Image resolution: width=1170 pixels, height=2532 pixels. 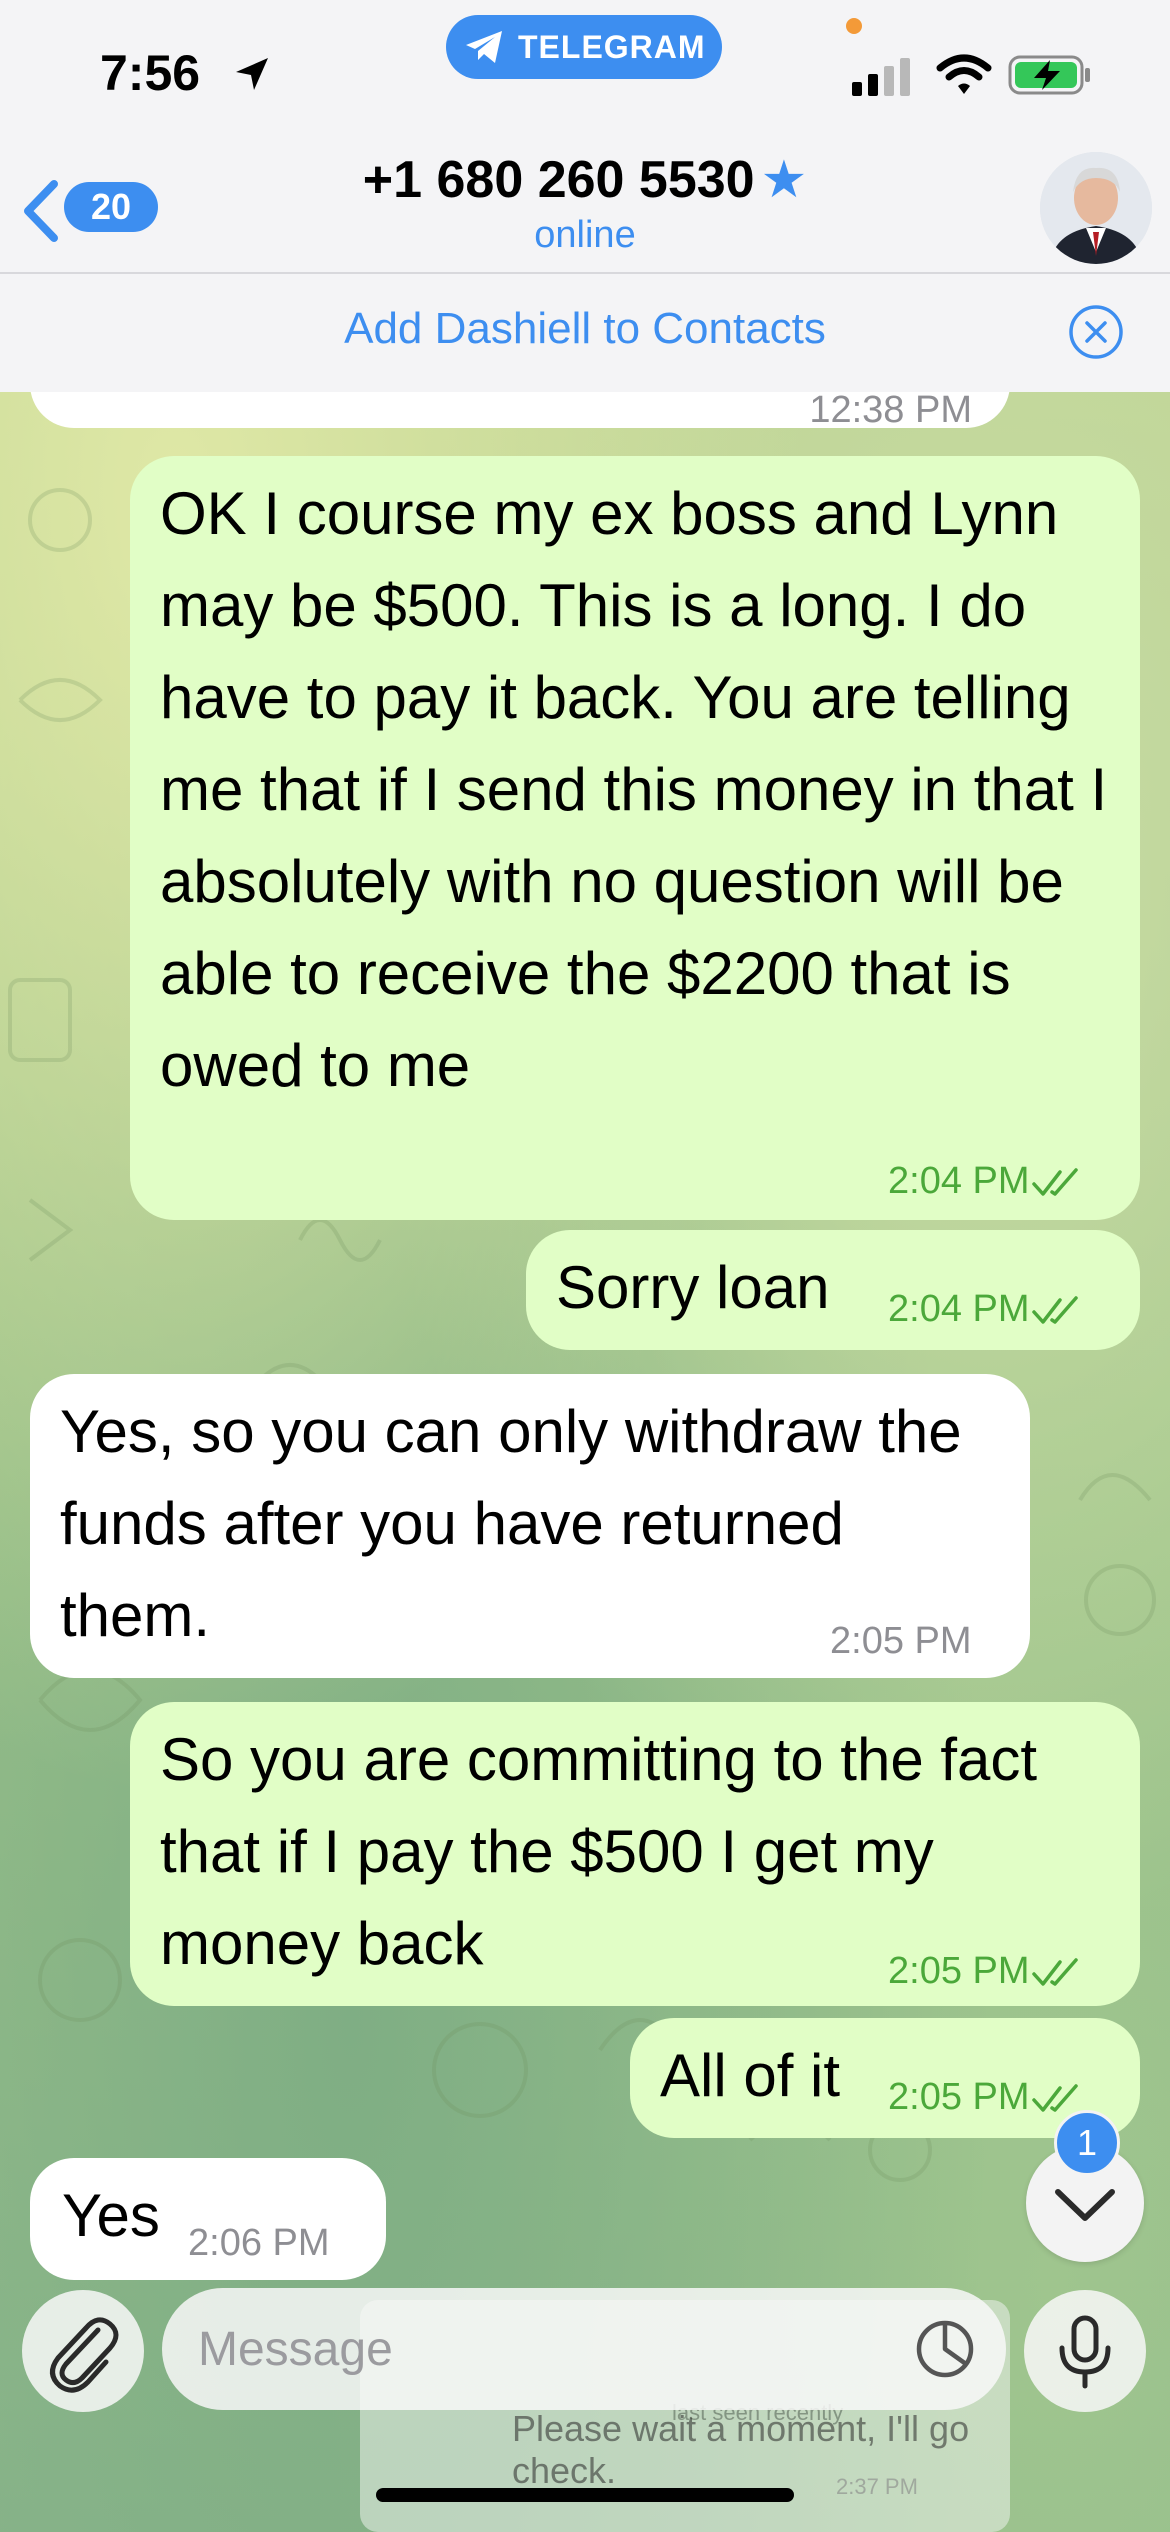 What do you see at coordinates (585, 329) in the screenshot?
I see `add-to-contacts-link: Add Dashiell to Contacts` at bounding box center [585, 329].